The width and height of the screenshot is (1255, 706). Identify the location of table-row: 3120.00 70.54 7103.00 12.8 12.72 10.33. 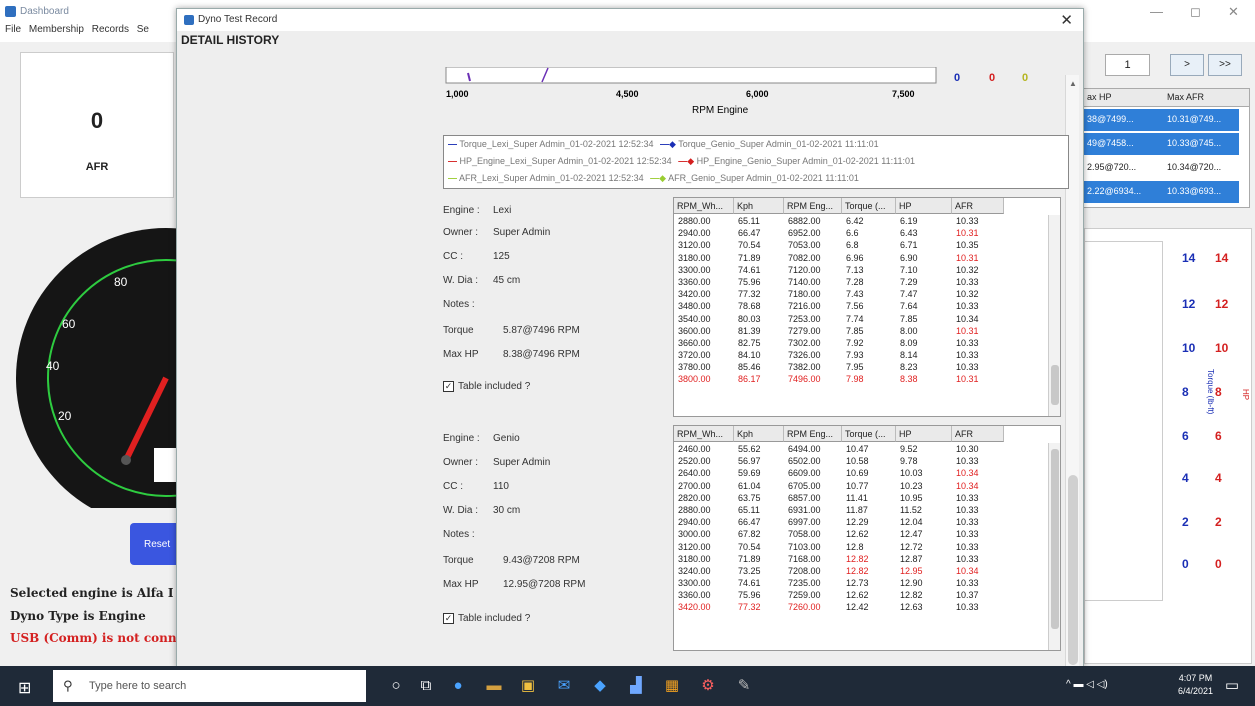
(861, 547).